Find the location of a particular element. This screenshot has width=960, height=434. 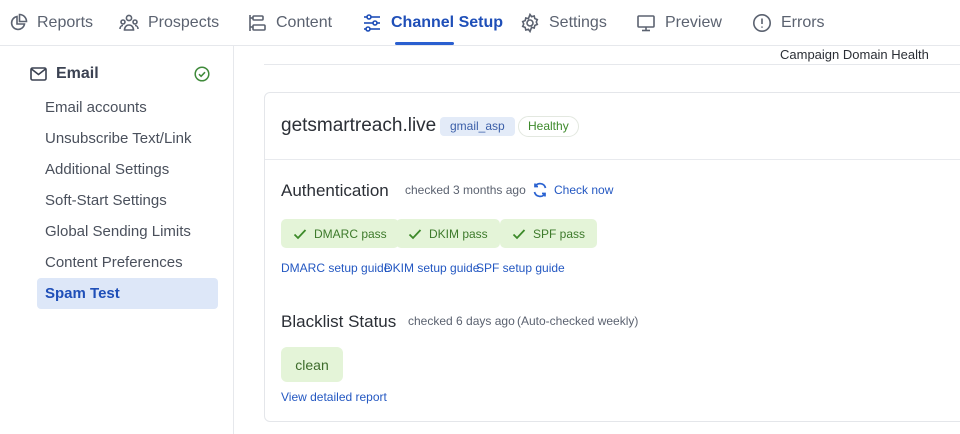

check-now-button: Check now is located at coordinates (572, 190).